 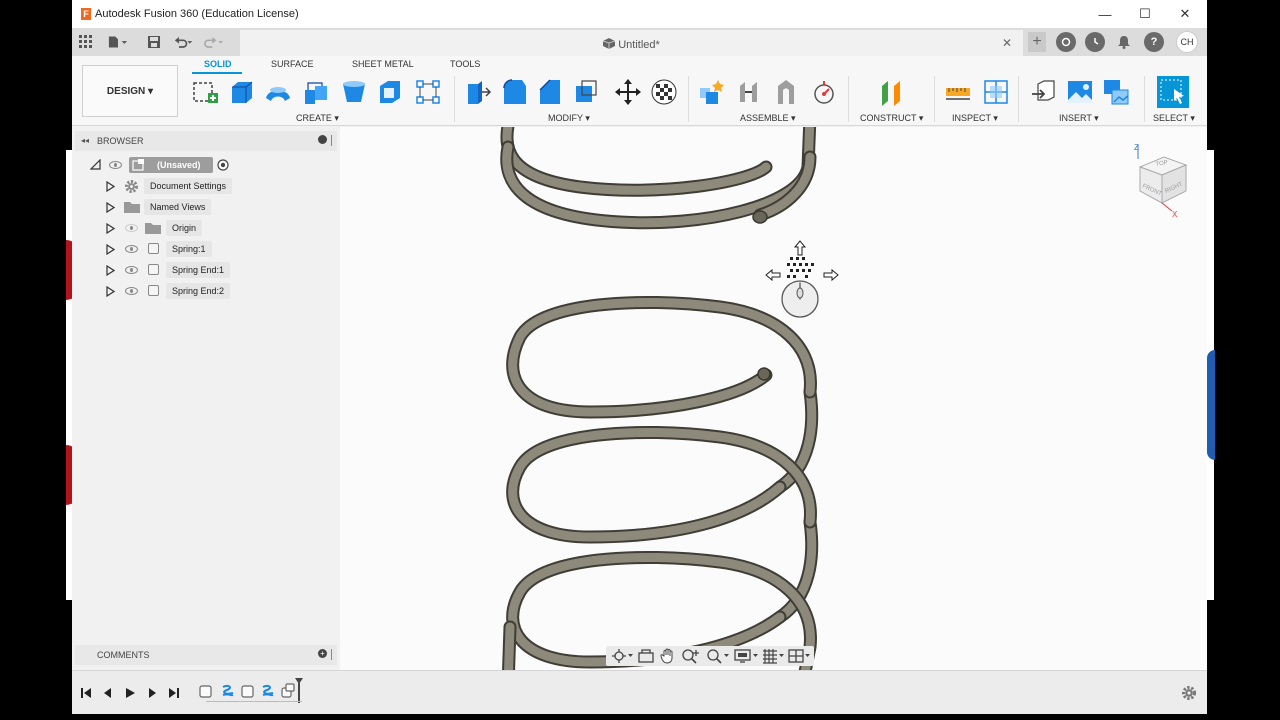 What do you see at coordinates (254, 701) in the screenshot?
I see `timeline-track` at bounding box center [254, 701].